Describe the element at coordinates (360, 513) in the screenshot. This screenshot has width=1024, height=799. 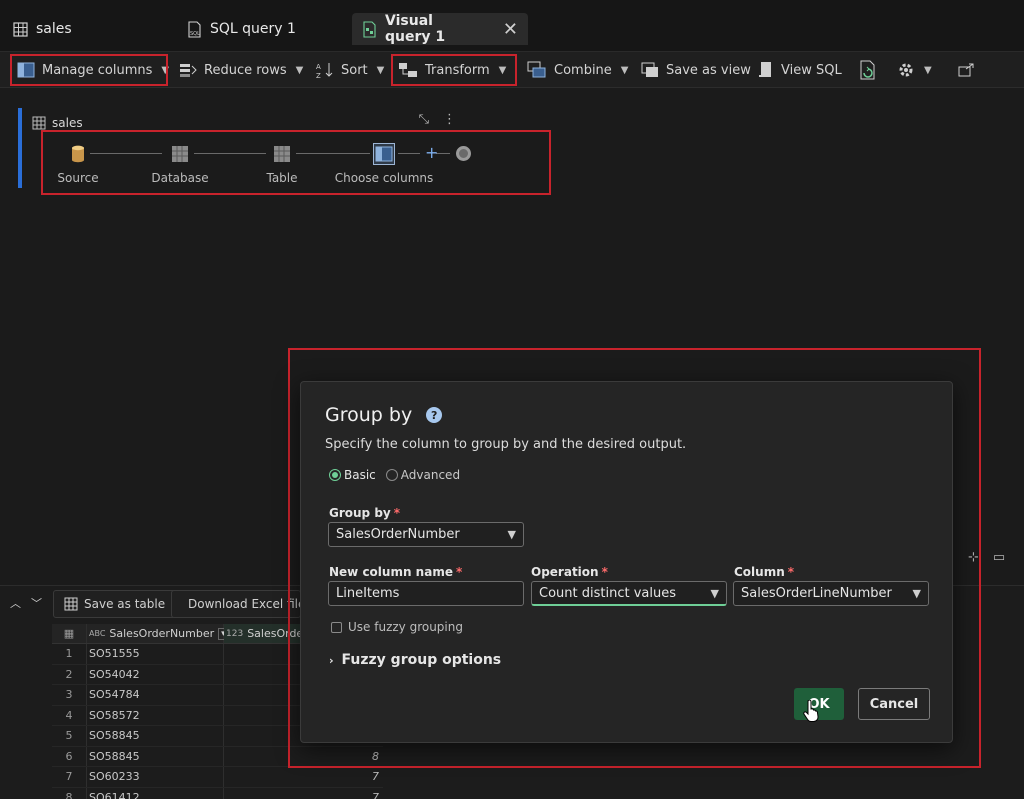
I see `label-text: Group by` at that location.